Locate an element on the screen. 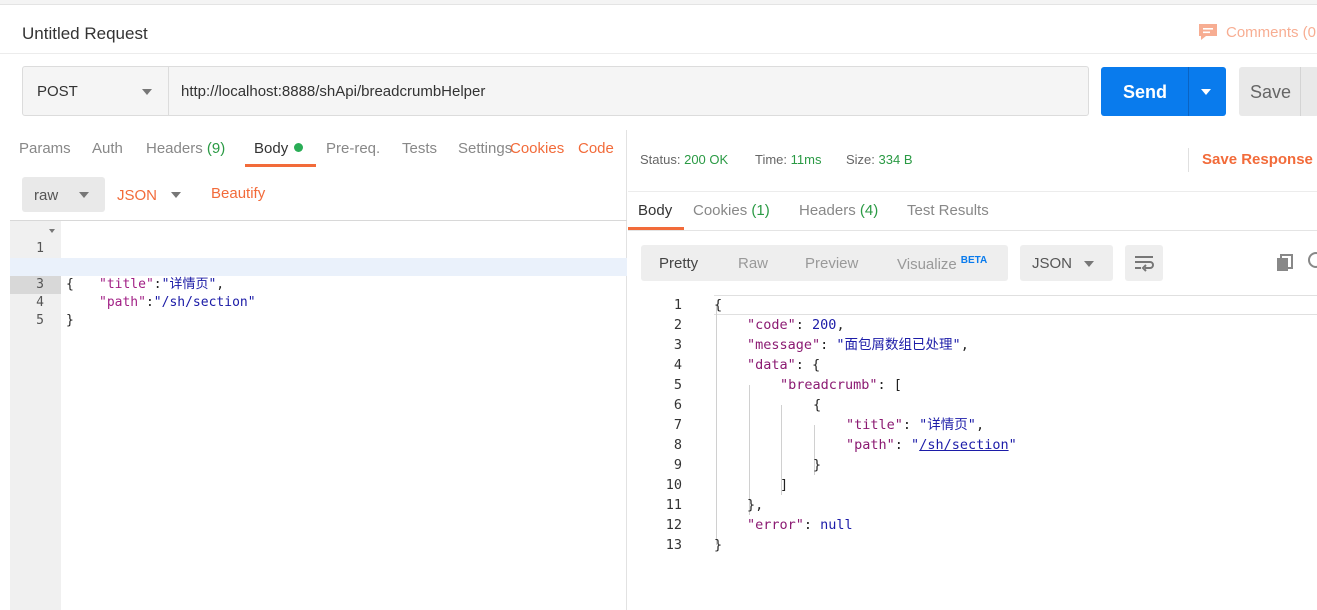 The image size is (1317, 610). response-line: 2 "code": 200, is located at coordinates (972, 325).